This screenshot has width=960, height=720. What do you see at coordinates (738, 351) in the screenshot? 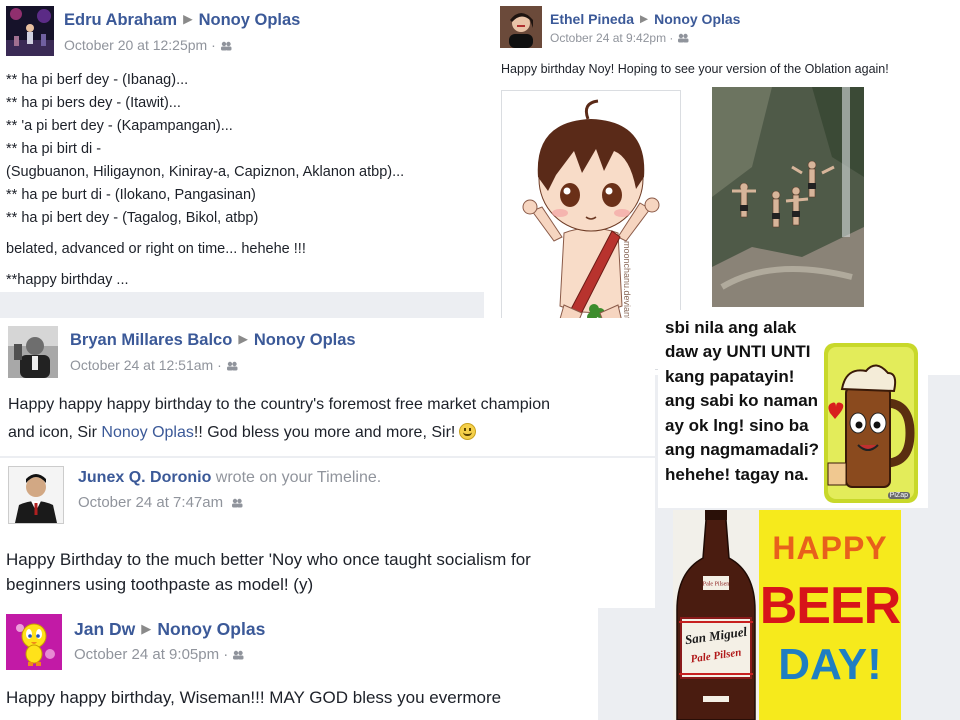
I see `meme-line: daw ay UNTI UNTI` at bounding box center [738, 351].